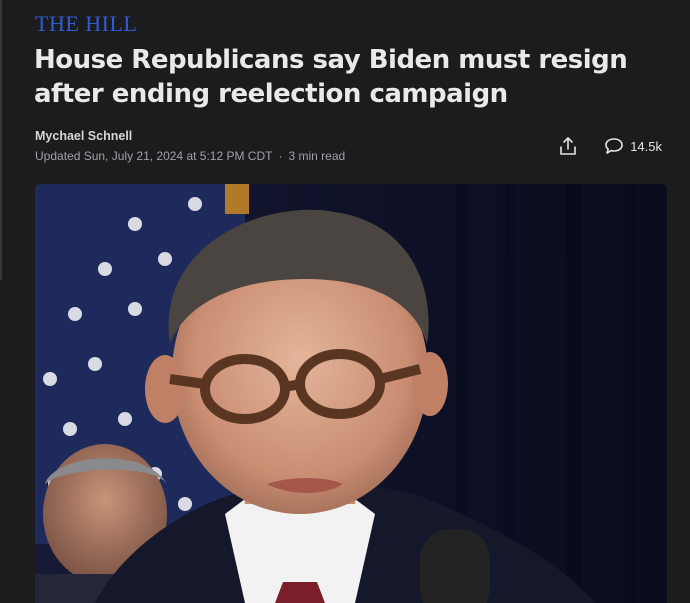 Image resolution: width=690 pixels, height=603 pixels. What do you see at coordinates (646, 146) in the screenshot?
I see `comments-count: 14.5k` at bounding box center [646, 146].